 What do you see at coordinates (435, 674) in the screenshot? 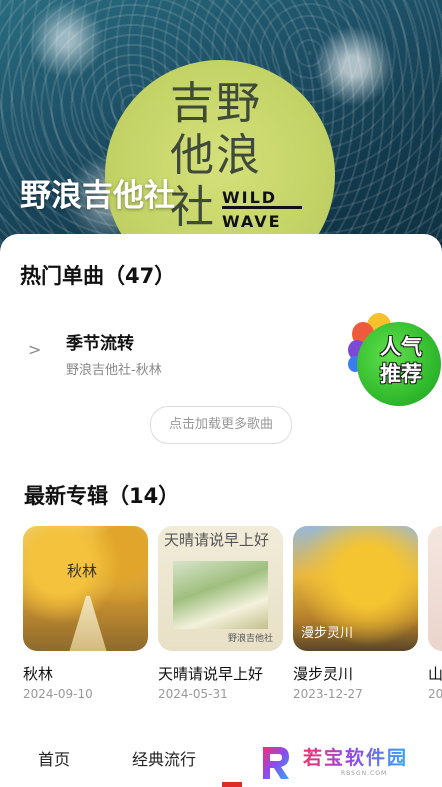
I see `album-title: 山` at bounding box center [435, 674].